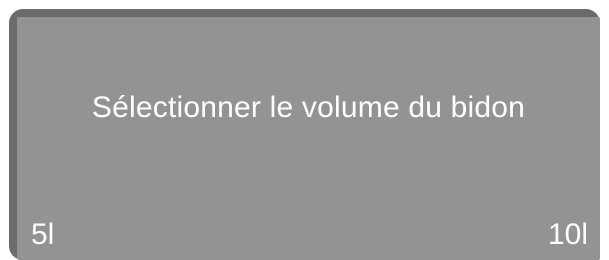 This screenshot has width=609, height=260. I want to click on prompt-text: Sélectionner le volume du bidon, so click(308, 107).